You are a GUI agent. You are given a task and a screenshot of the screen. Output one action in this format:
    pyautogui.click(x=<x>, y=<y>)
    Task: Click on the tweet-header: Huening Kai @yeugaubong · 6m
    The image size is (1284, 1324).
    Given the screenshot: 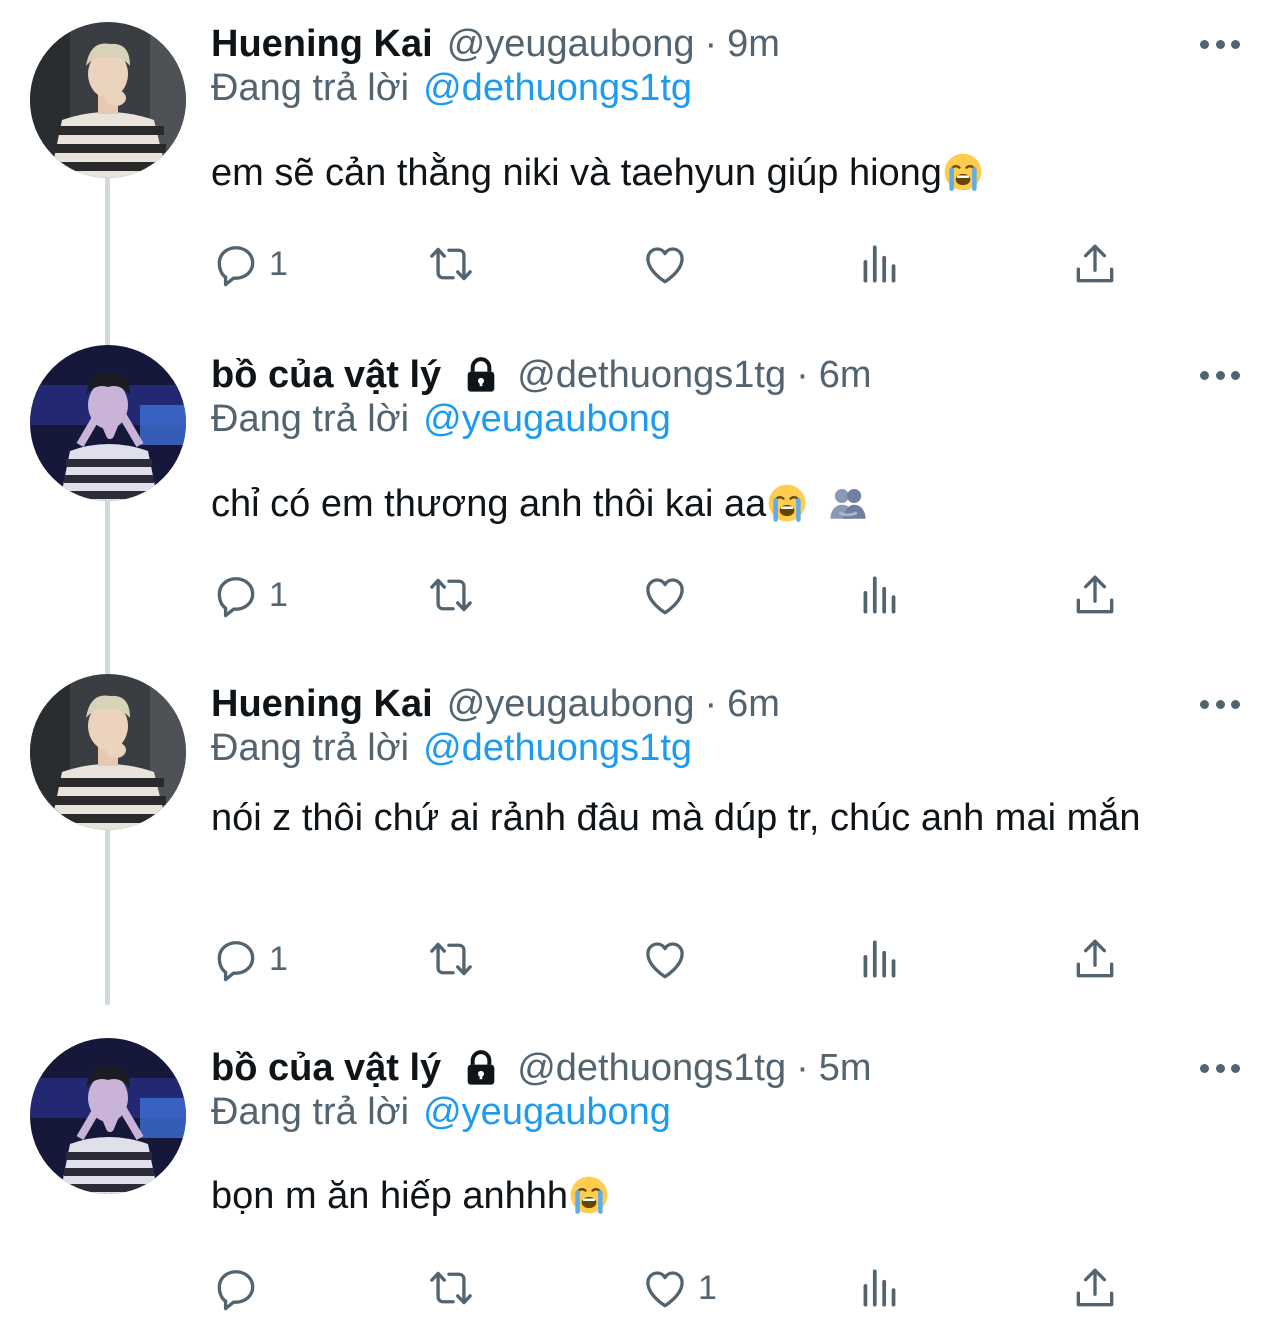 What is the action you would take?
    pyautogui.click(x=495, y=704)
    